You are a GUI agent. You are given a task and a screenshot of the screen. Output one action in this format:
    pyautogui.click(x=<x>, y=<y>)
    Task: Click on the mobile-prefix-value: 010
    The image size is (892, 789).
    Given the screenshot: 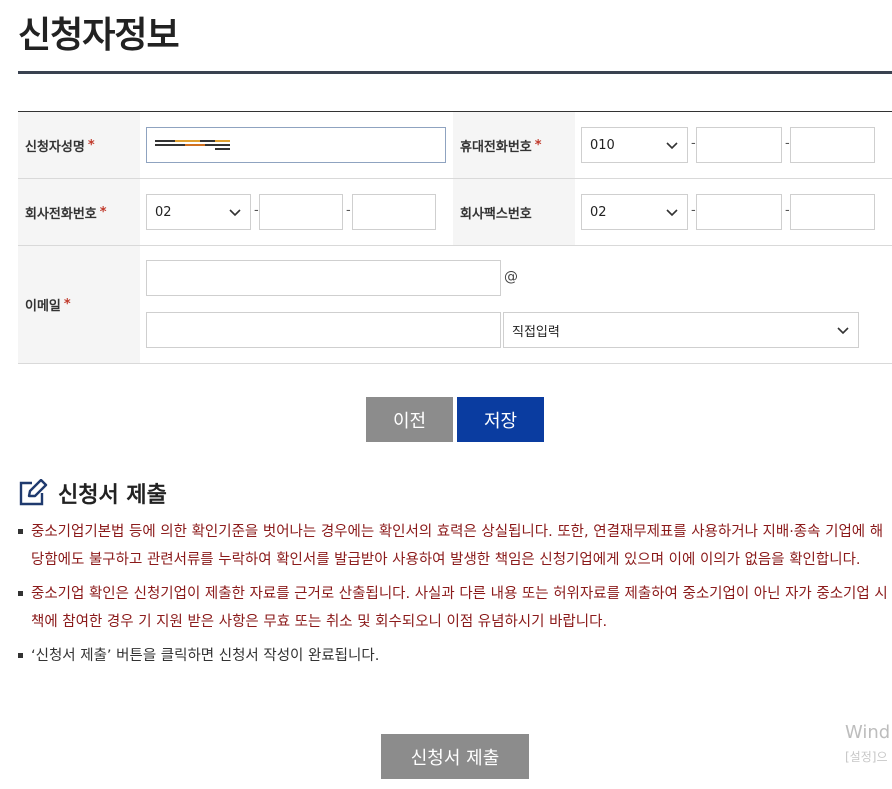 What is the action you would take?
    pyautogui.click(x=602, y=145)
    